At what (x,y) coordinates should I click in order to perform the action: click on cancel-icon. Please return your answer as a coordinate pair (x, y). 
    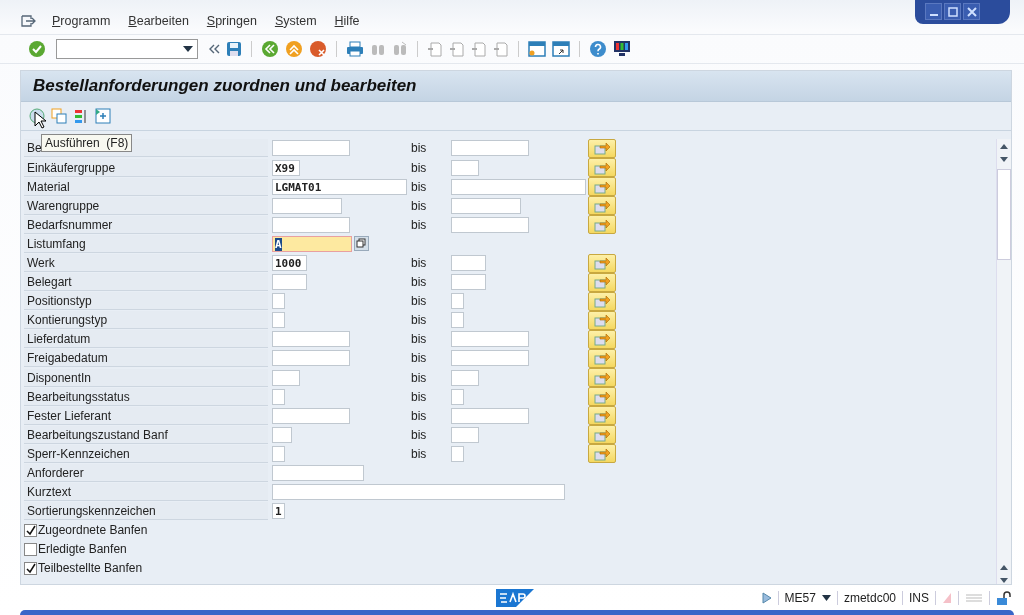
    Looking at the image, I should click on (318, 48).